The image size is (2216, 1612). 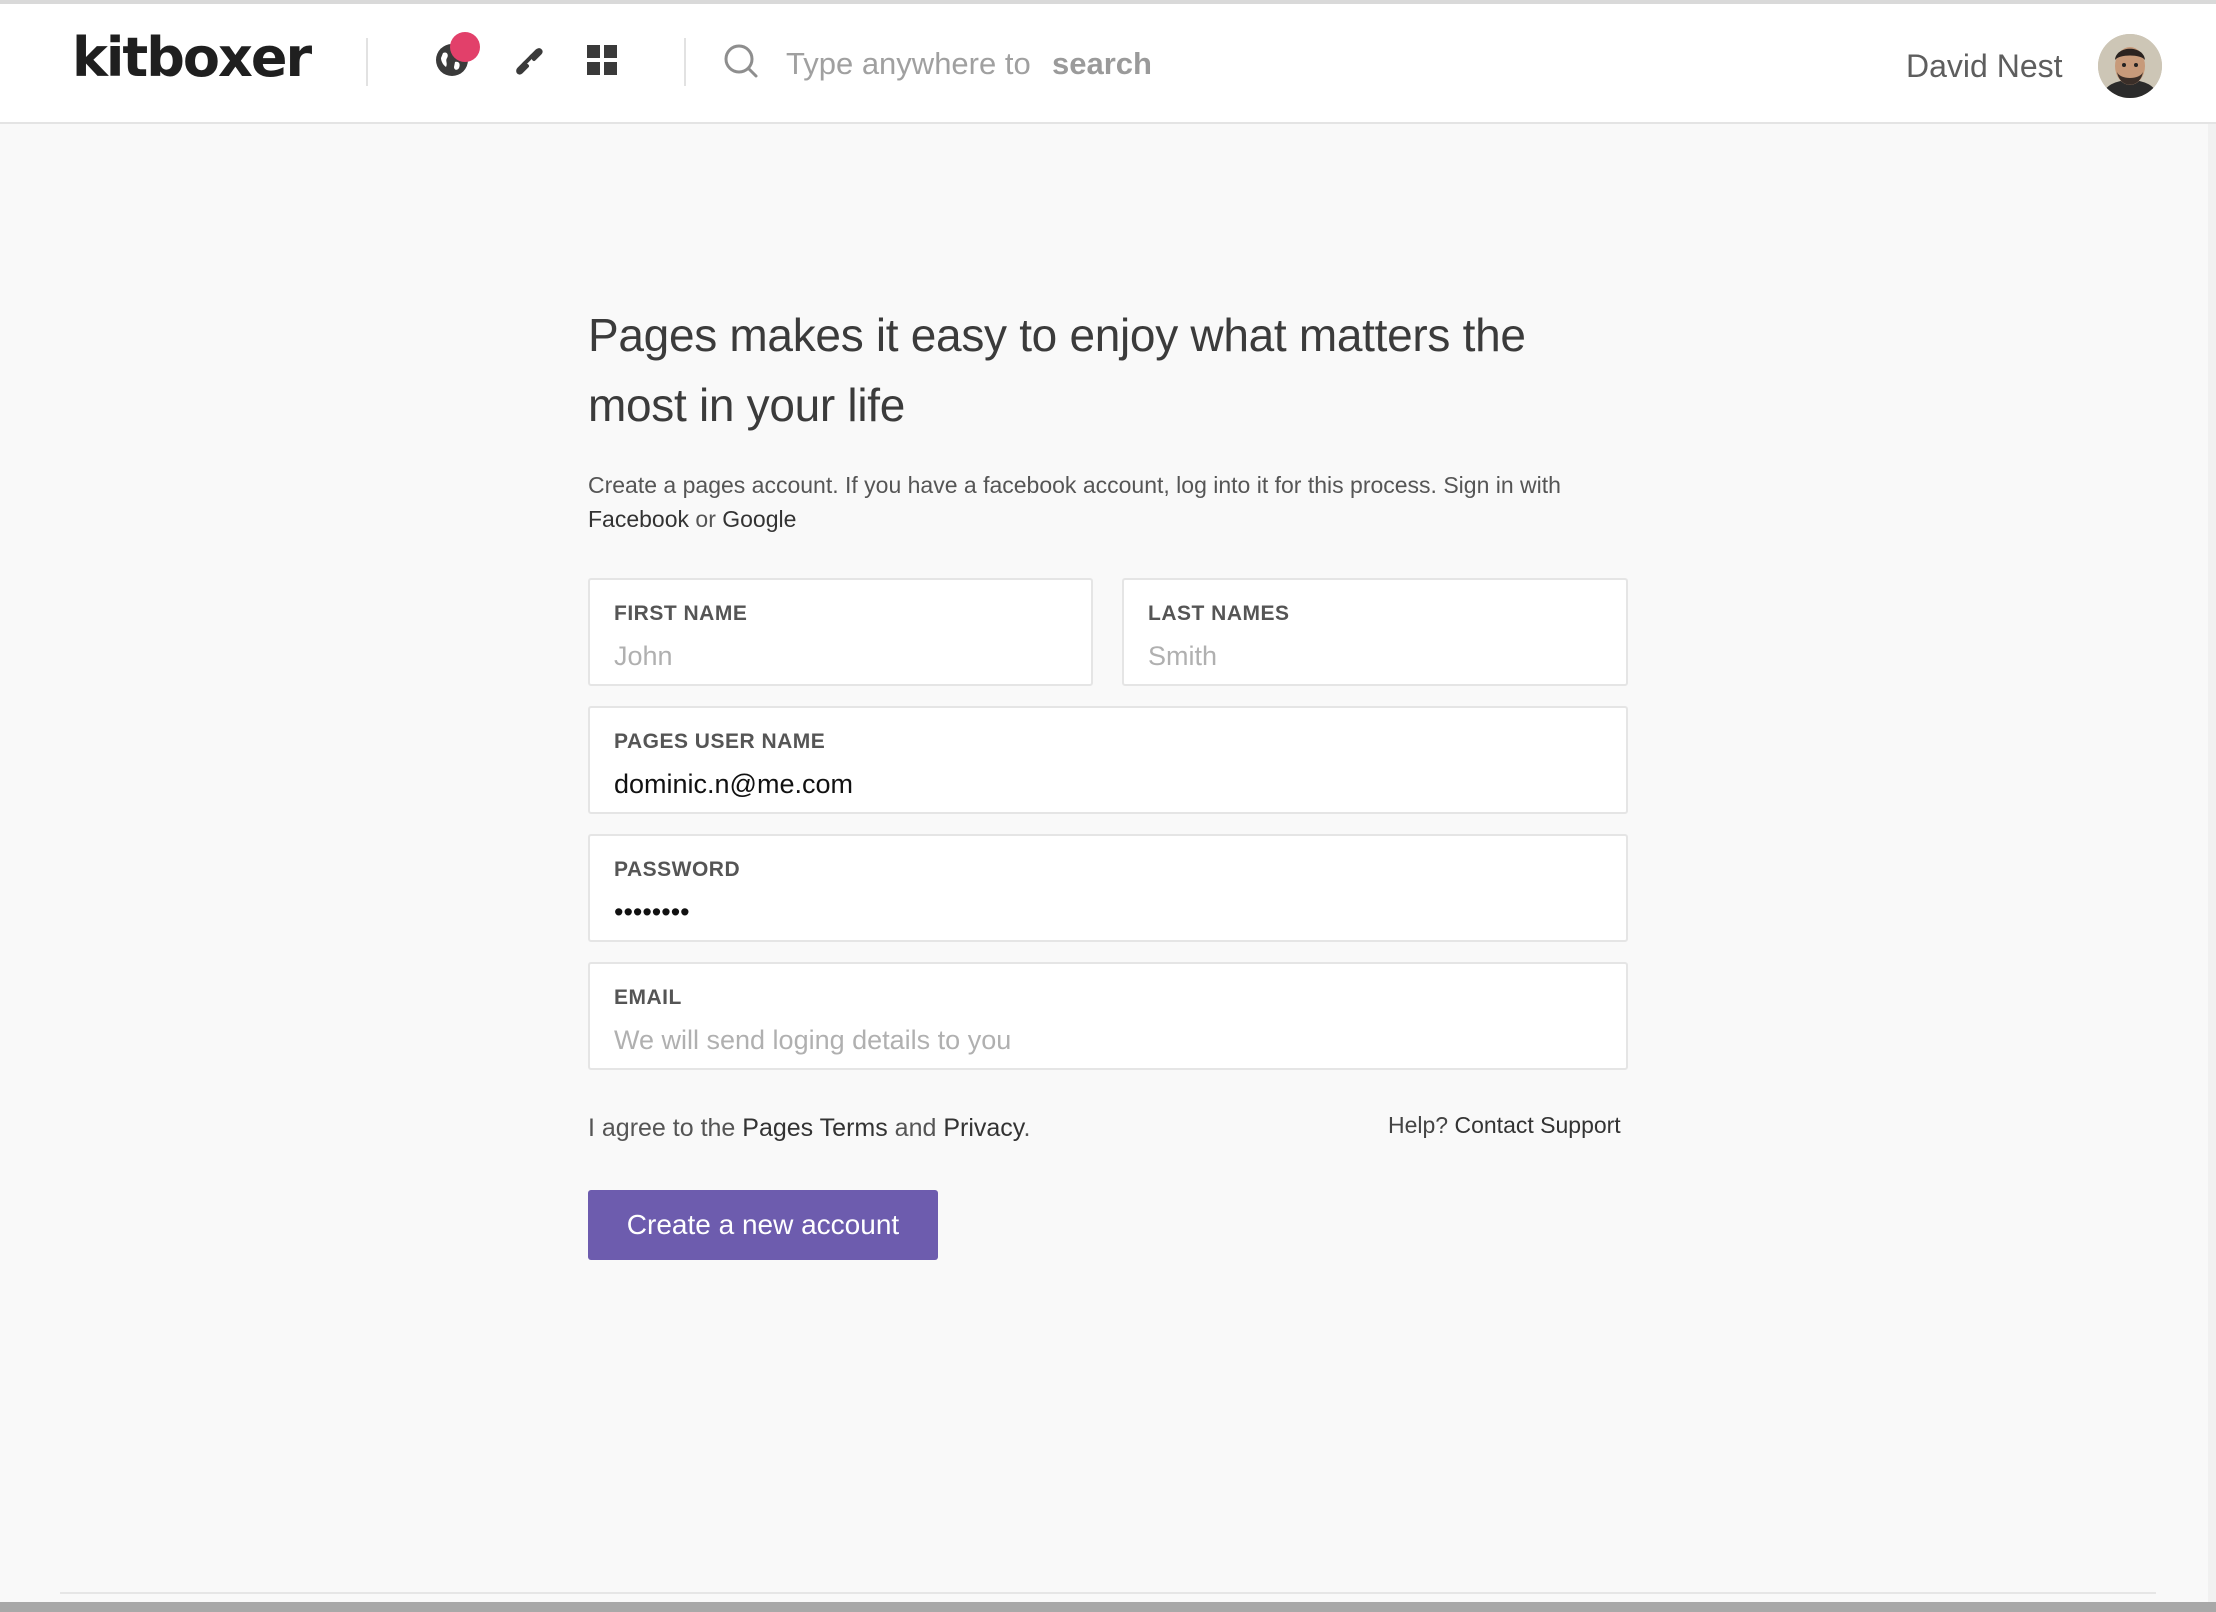 What do you see at coordinates (1421, 1125) in the screenshot?
I see `help-prefix: Help?` at bounding box center [1421, 1125].